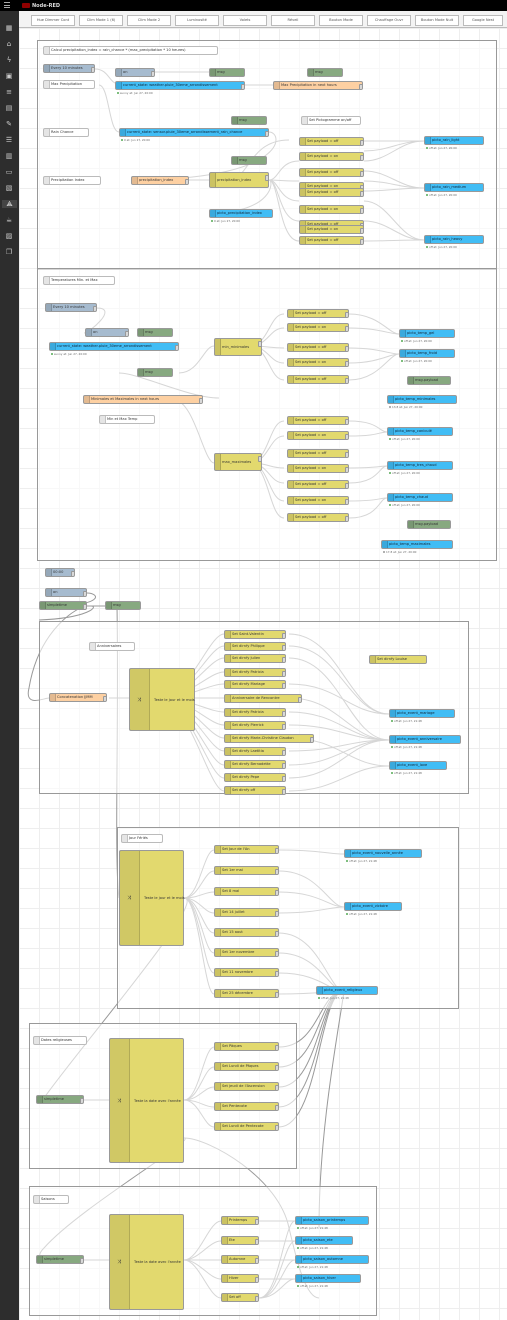 Image resolution: width=507 pixels, height=1320 pixels. What do you see at coordinates (149, 20) in the screenshot?
I see `tab-clim-mode-2: Clim Mode 2` at bounding box center [149, 20].